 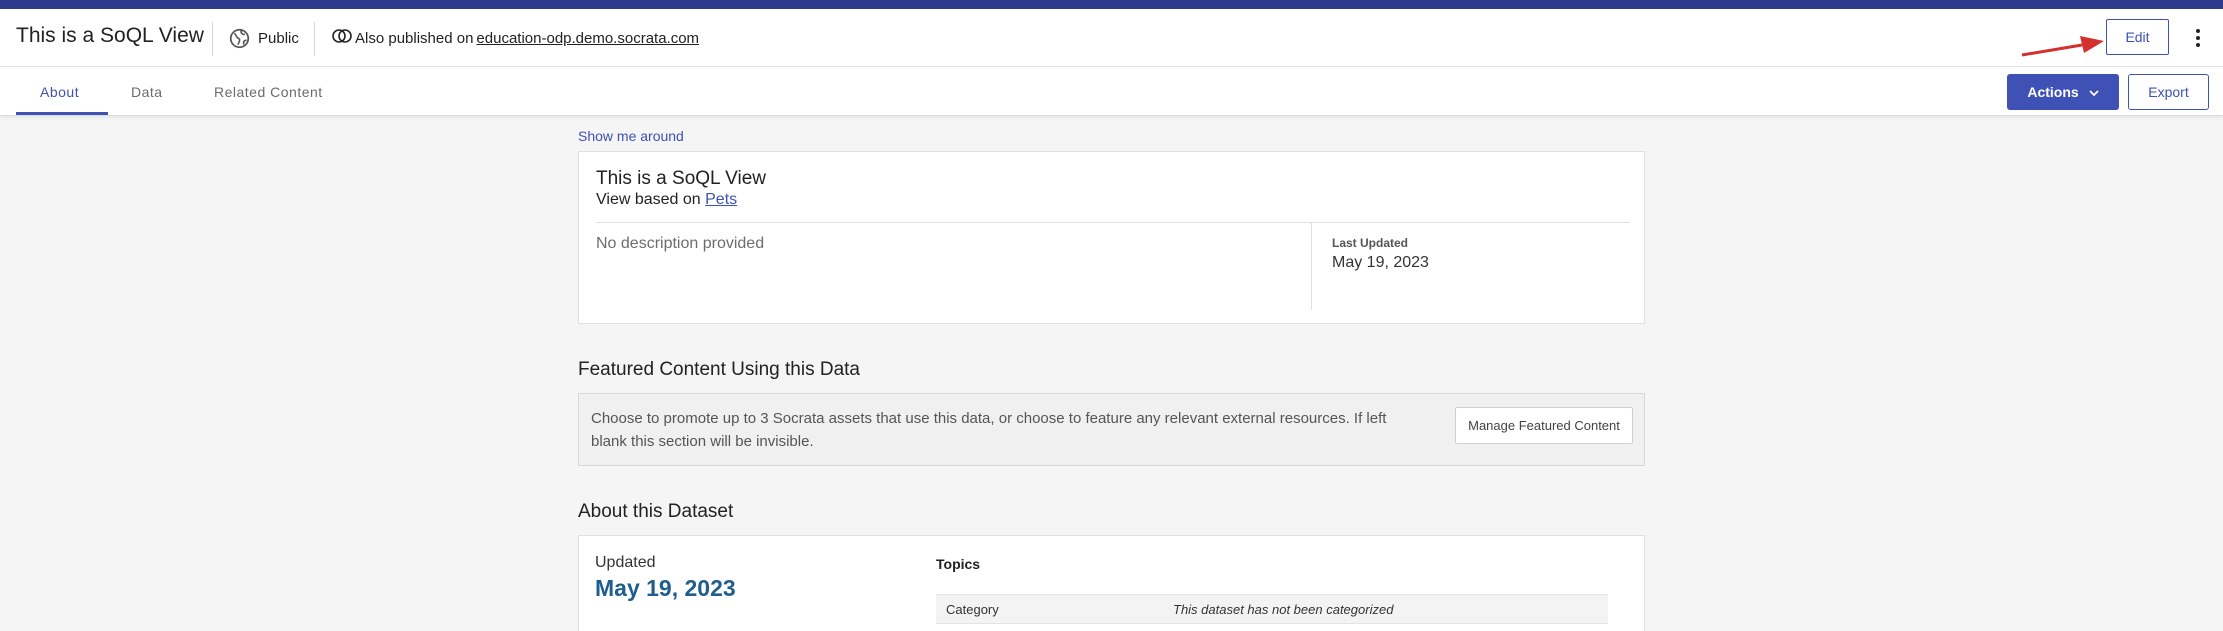 What do you see at coordinates (147, 91) in the screenshot?
I see `tab-data: Data` at bounding box center [147, 91].